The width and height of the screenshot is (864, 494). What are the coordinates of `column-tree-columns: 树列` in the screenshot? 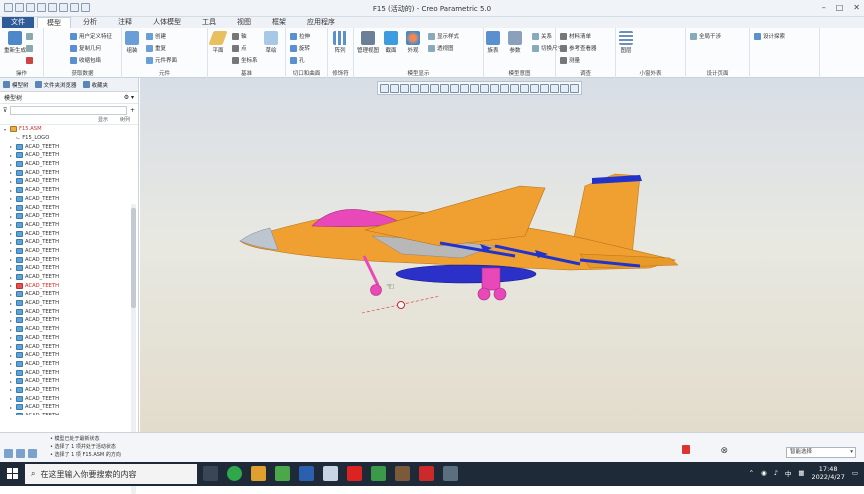 It's located at (125, 120).